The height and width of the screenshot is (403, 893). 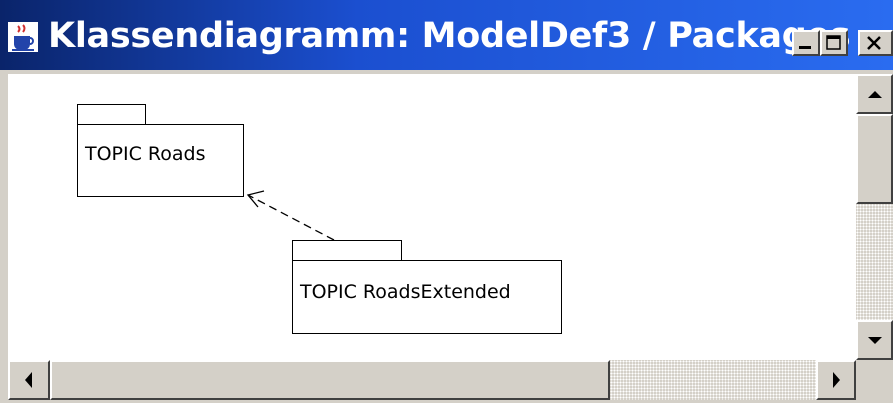 What do you see at coordinates (449, 36) in the screenshot?
I see `window-title: Klassendiagramm: ModelDef3 / Packages` at bounding box center [449, 36].